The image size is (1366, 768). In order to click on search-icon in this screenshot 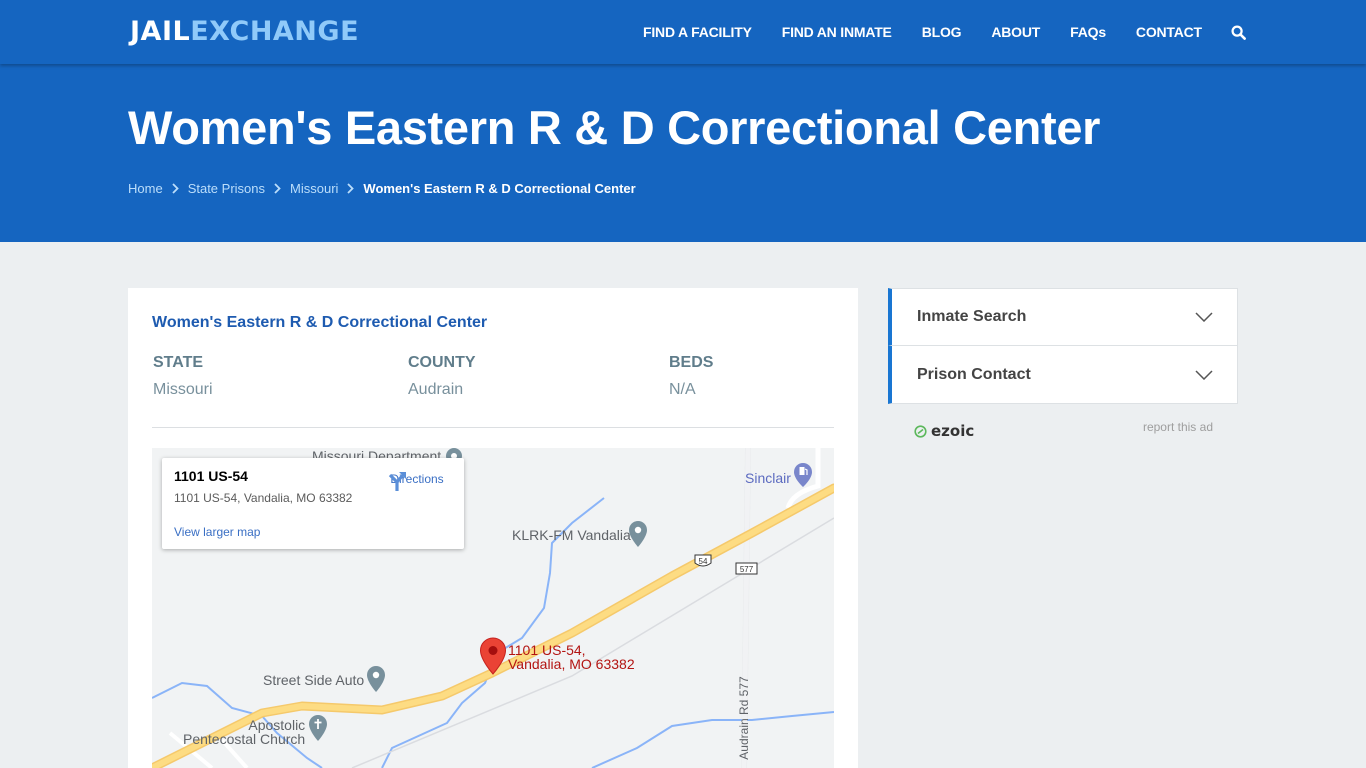, I will do `click(1238, 32)`.